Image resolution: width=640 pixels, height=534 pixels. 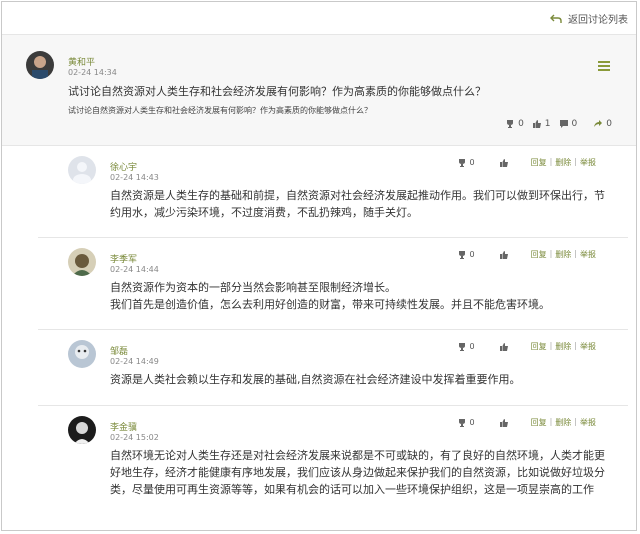 What do you see at coordinates (92, 72) in the screenshot?
I see `post-time: 02-24 14:34` at bounding box center [92, 72].